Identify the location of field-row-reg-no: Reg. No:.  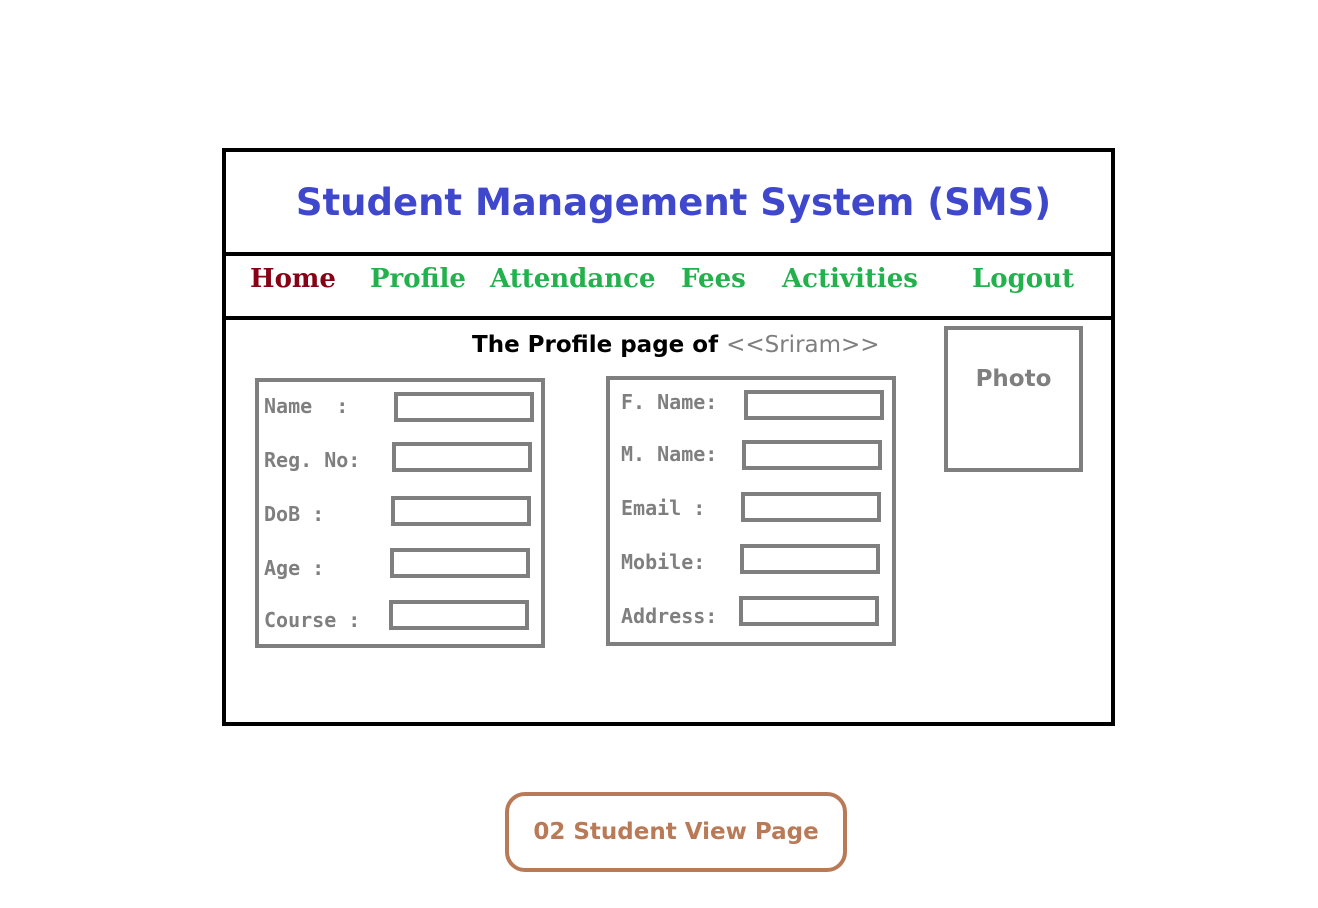
(400, 459).